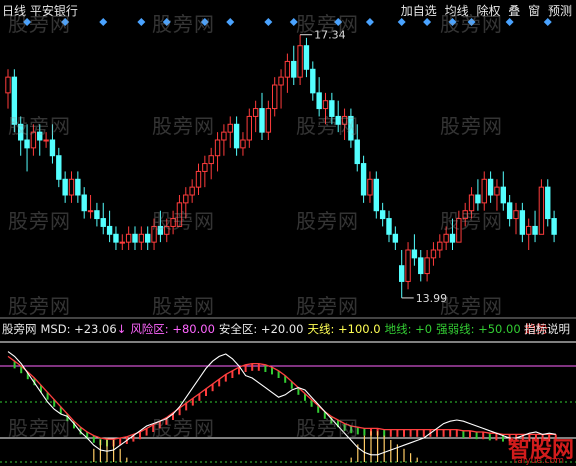 The height and width of the screenshot is (466, 576). I want to click on trend-arrow-icon: ↓, so click(121, 329).